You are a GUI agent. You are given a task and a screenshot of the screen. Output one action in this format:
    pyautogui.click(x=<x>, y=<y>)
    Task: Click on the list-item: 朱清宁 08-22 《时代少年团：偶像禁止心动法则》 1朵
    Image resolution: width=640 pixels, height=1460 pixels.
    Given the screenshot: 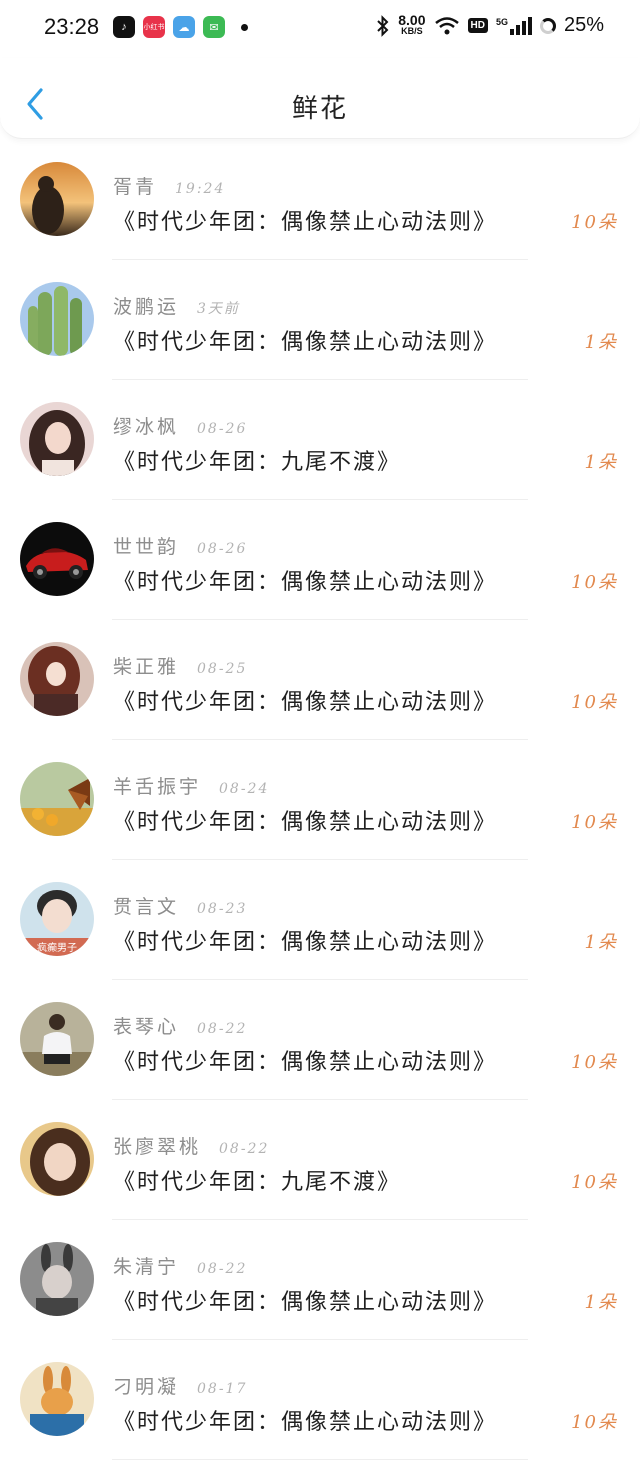 What is the action you would take?
    pyautogui.click(x=320, y=1280)
    